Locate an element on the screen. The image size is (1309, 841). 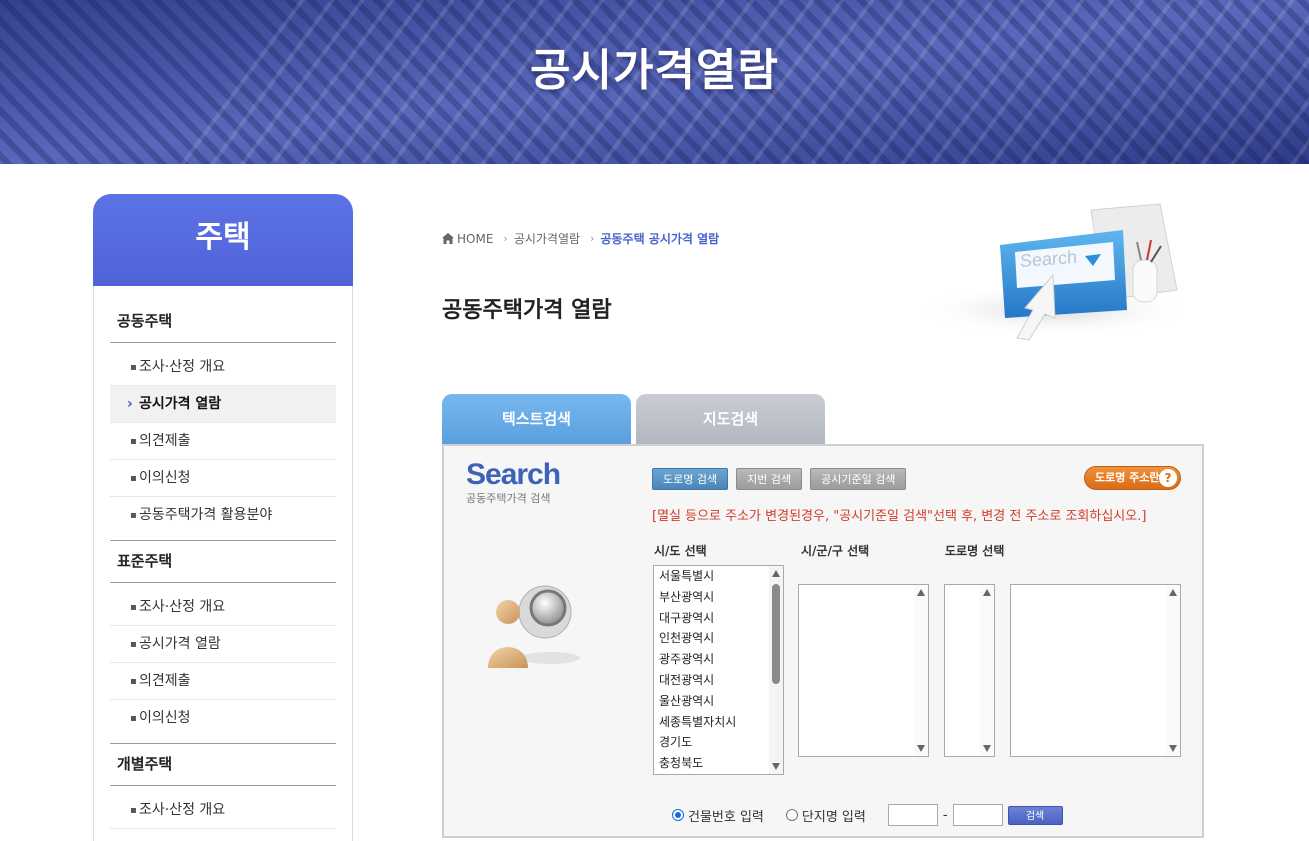
sidebar-item-apt-opinion: ▪ 의견제출 is located at coordinates (223, 441).